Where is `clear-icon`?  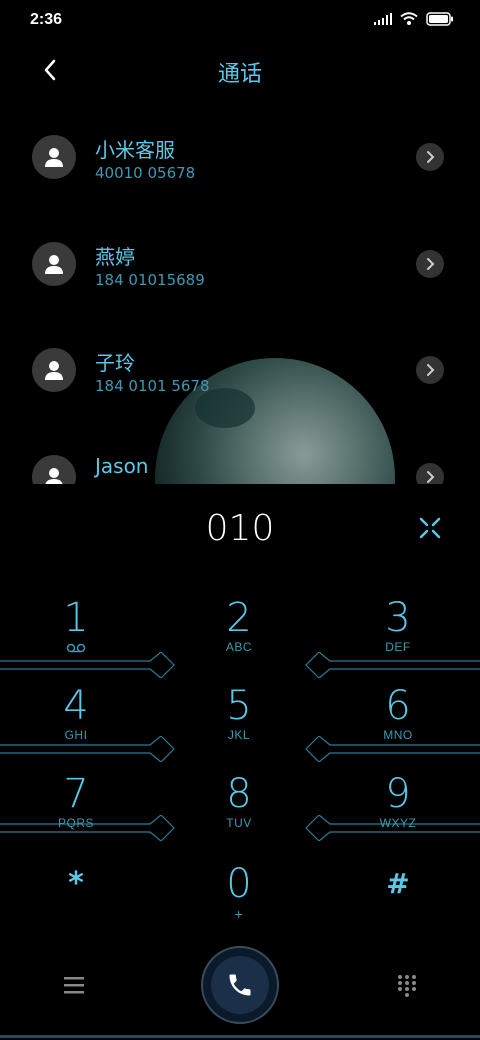 clear-icon is located at coordinates (430, 528).